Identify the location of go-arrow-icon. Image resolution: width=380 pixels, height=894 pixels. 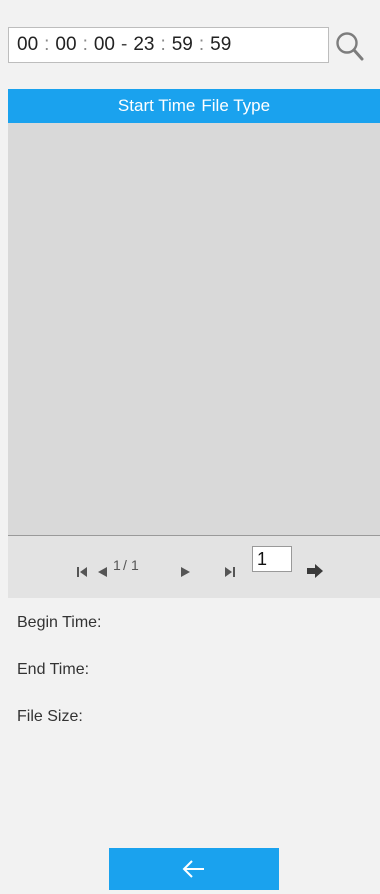
(315, 571).